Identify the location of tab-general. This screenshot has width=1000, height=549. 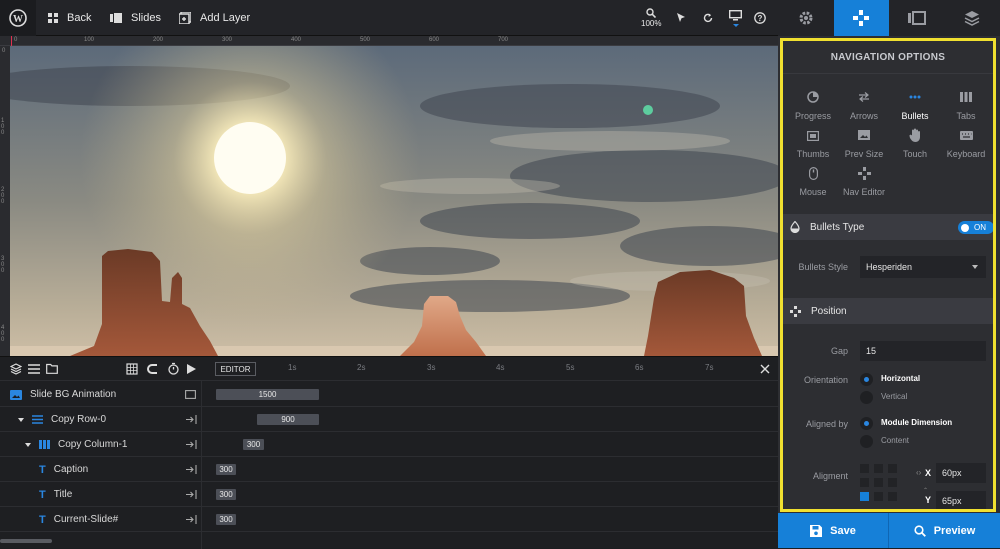
(806, 18).